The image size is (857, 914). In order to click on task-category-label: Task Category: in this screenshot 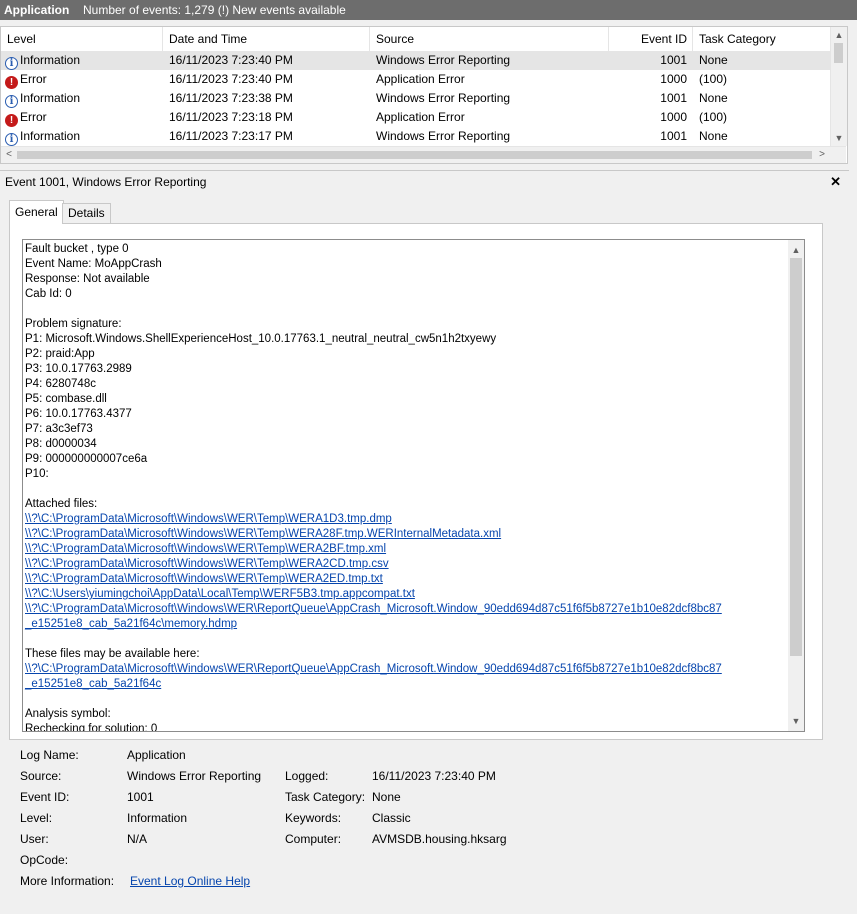, I will do `click(325, 797)`.